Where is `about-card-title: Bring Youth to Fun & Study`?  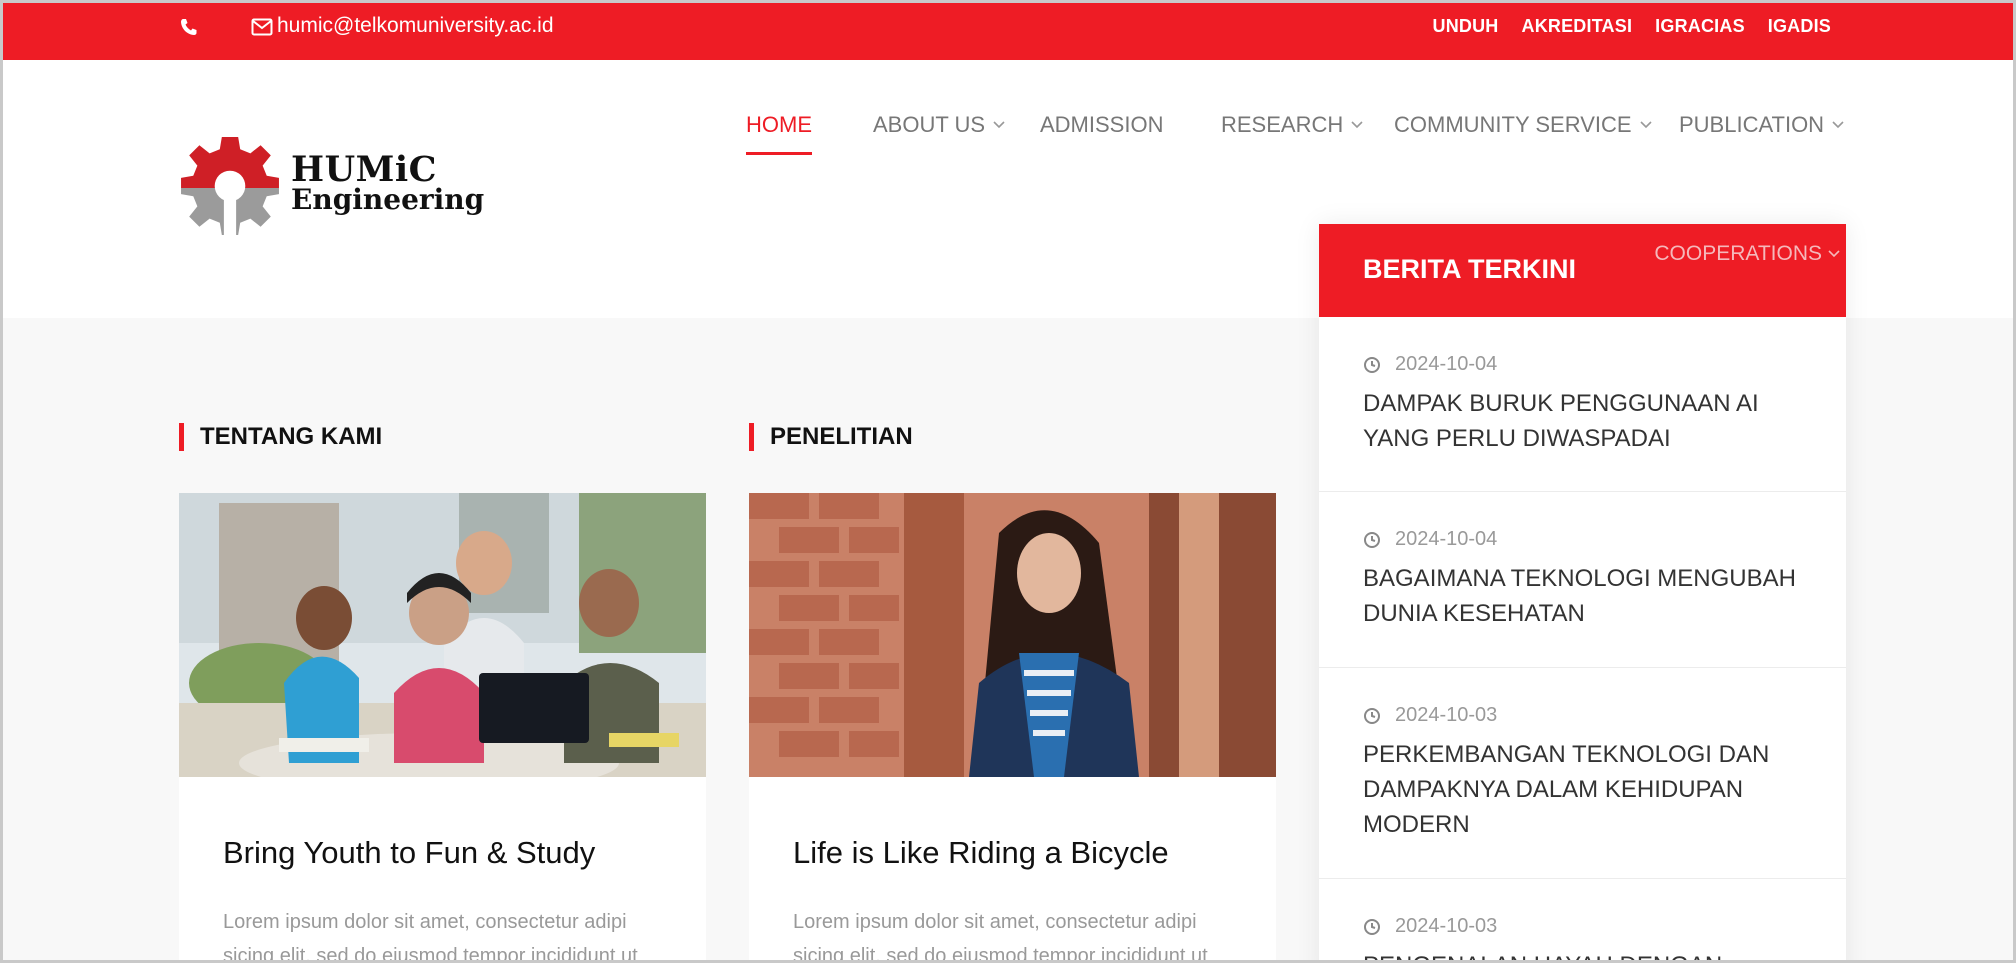
about-card-title: Bring Youth to Fun & Study is located at coordinates (409, 853).